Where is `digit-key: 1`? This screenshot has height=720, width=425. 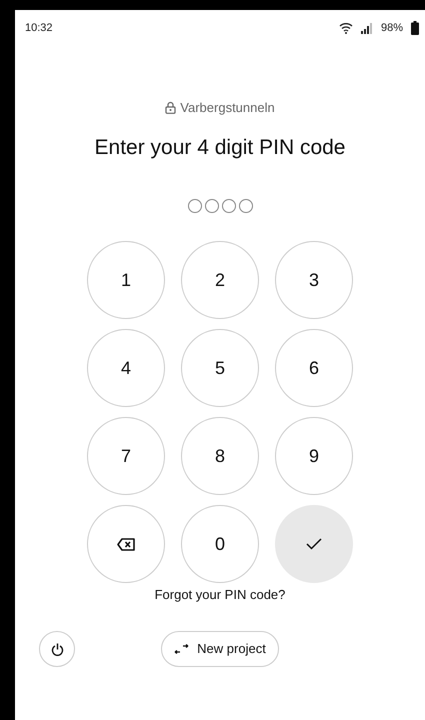 digit-key: 1 is located at coordinates (126, 280).